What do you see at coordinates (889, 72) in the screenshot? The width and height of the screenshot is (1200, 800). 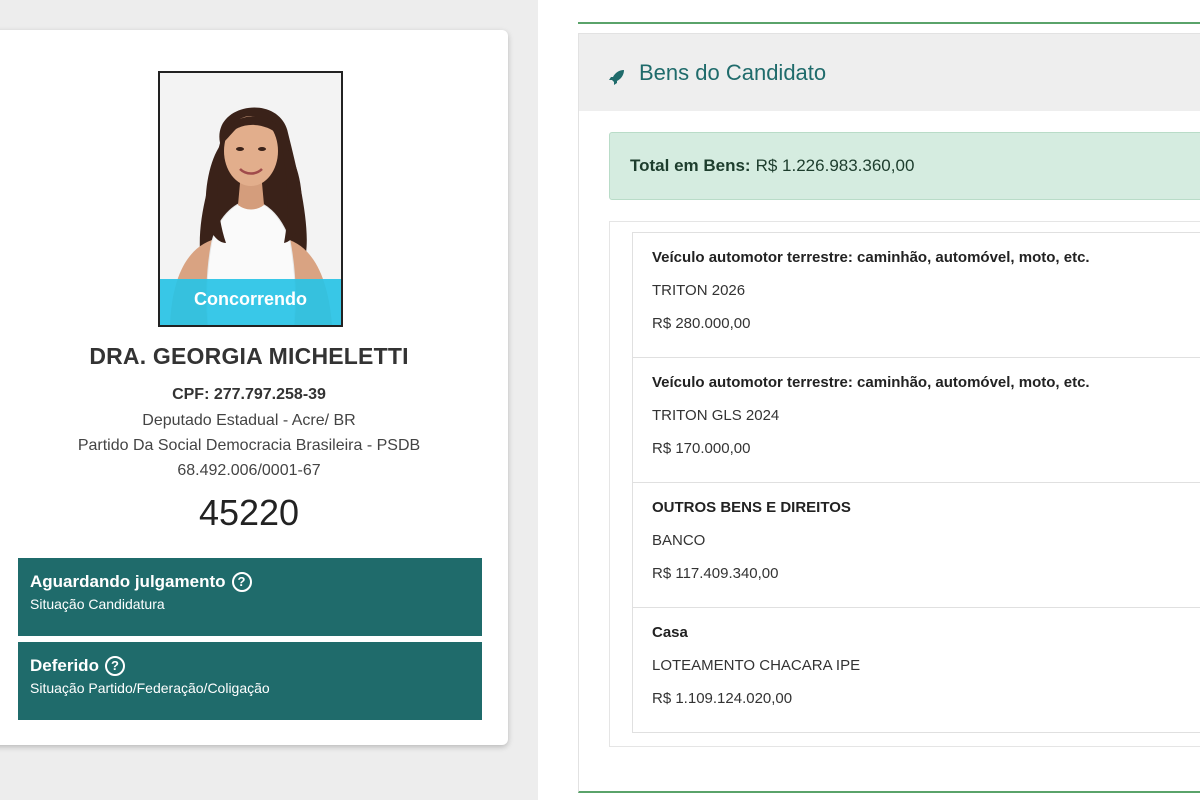 I see `assets-panel-header: Bens do Candidato` at bounding box center [889, 72].